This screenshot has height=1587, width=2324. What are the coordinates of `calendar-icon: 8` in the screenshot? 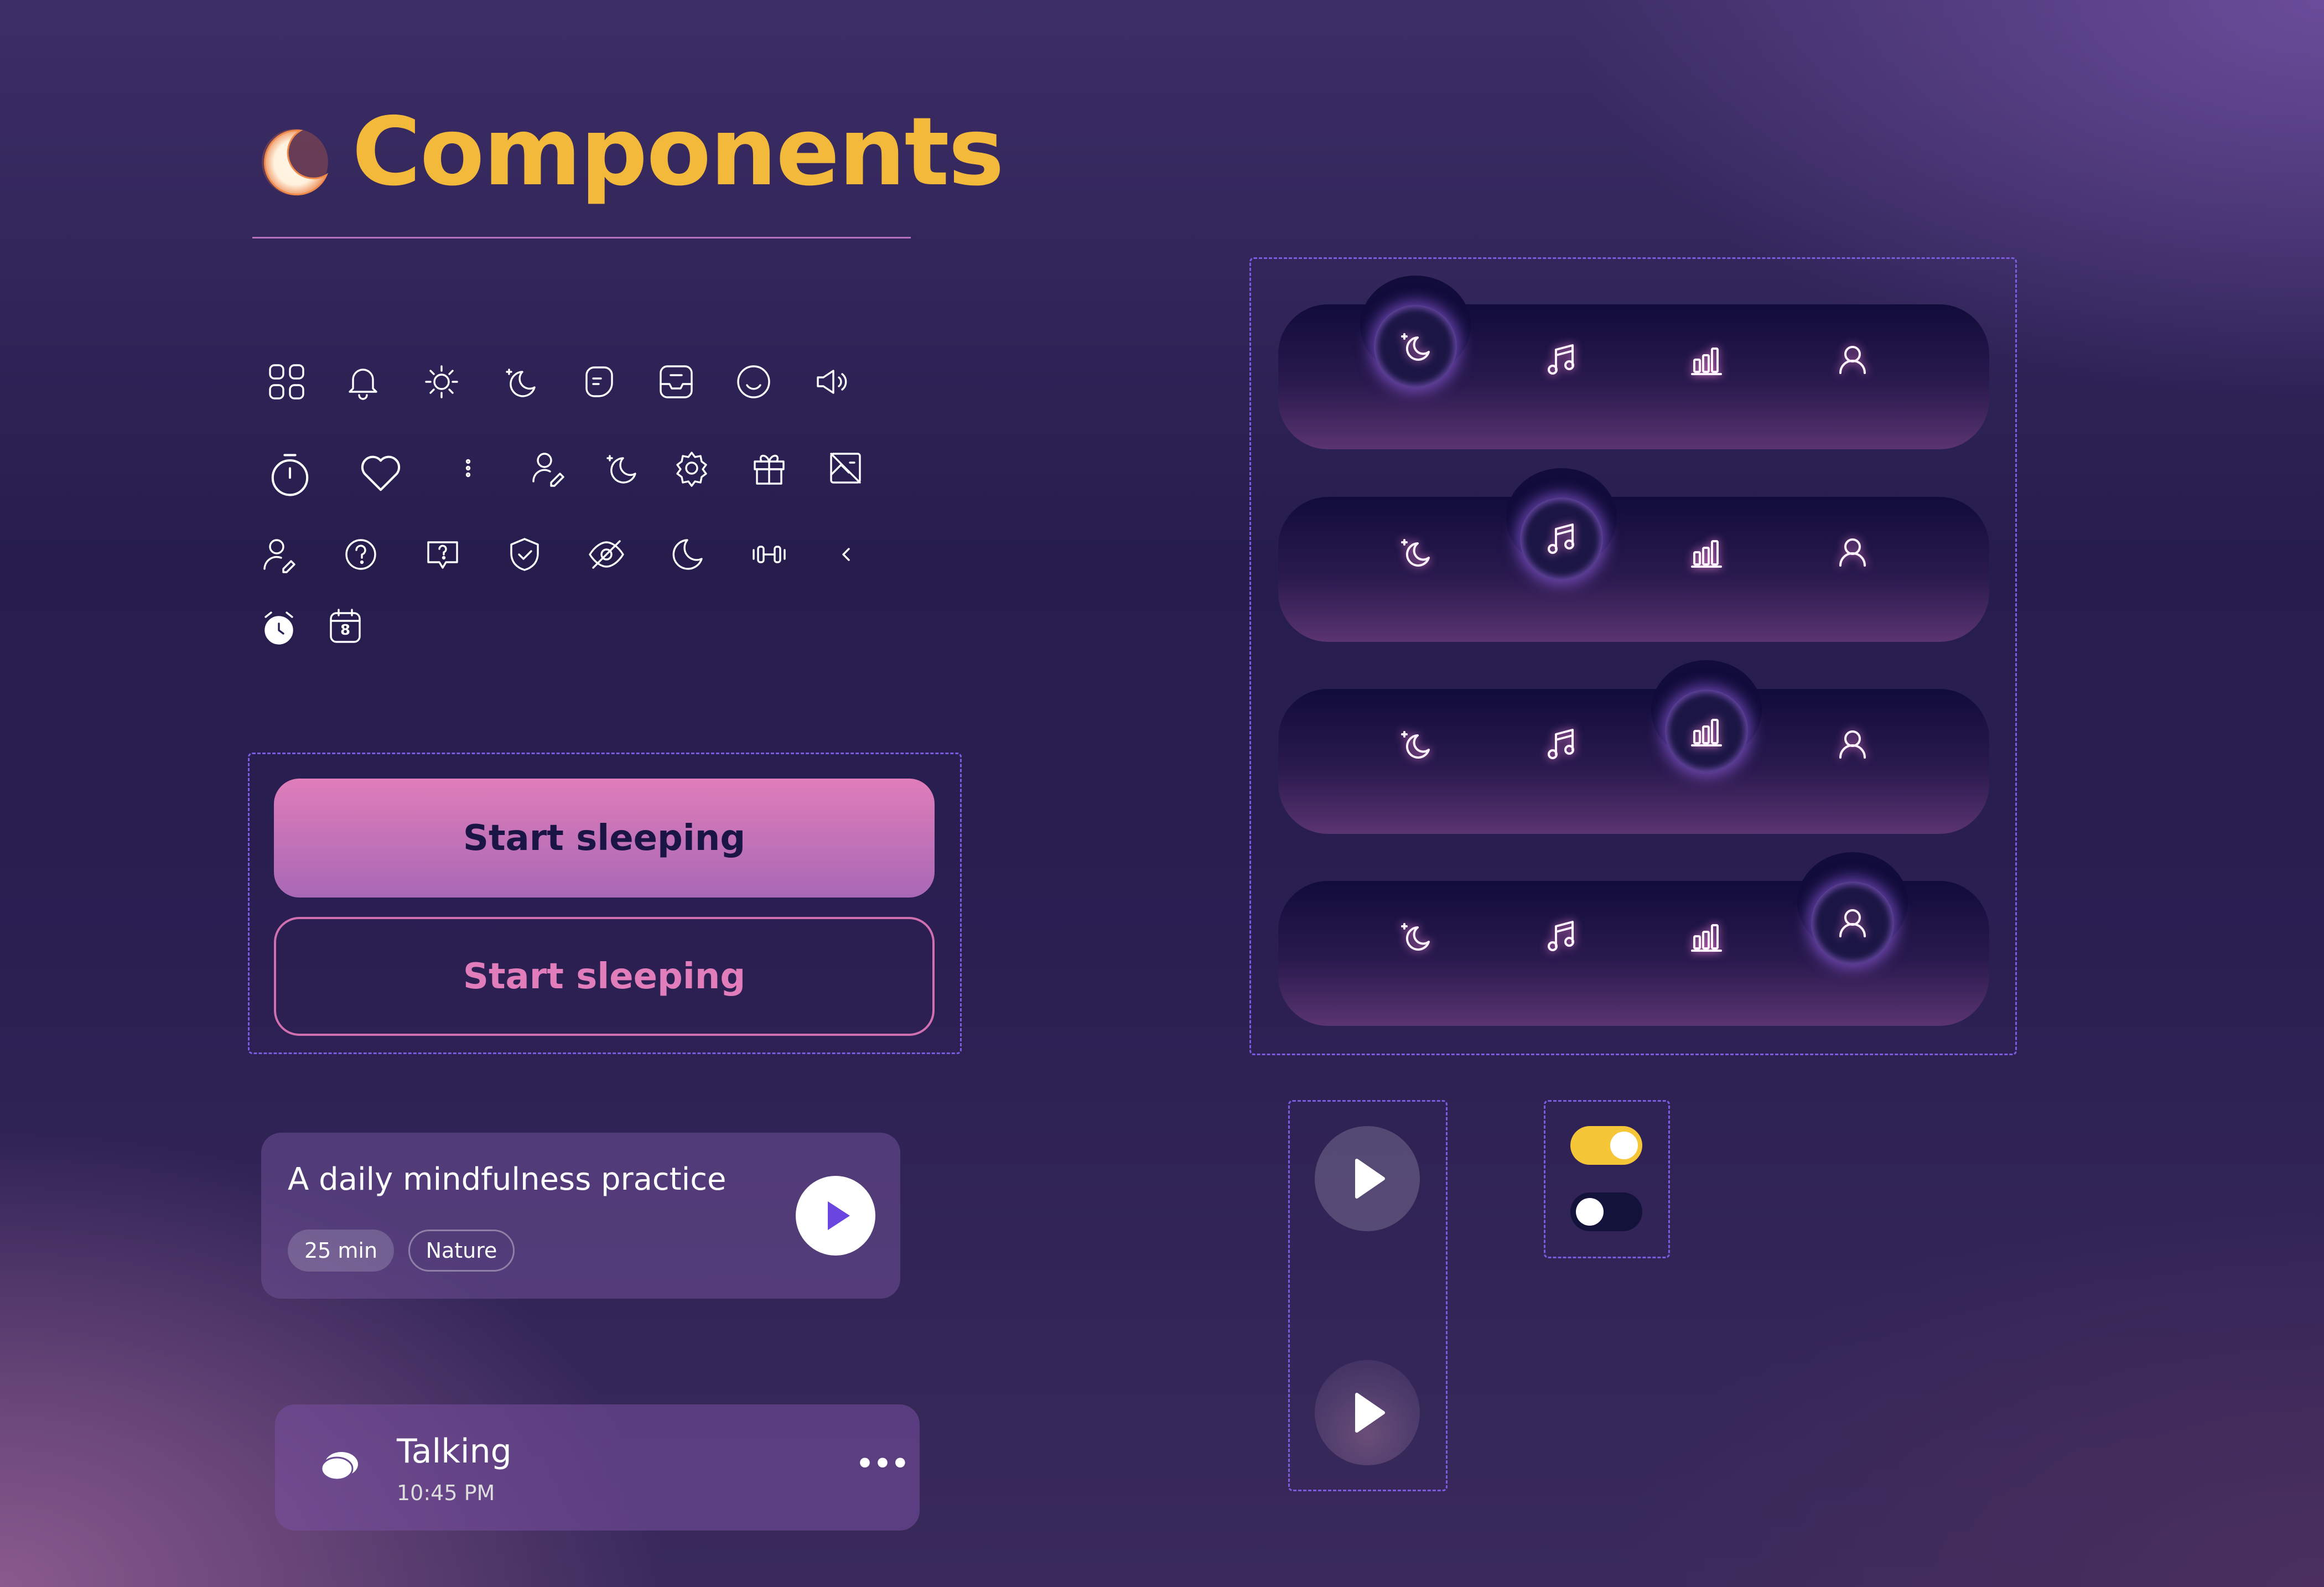 It's located at (345, 626).